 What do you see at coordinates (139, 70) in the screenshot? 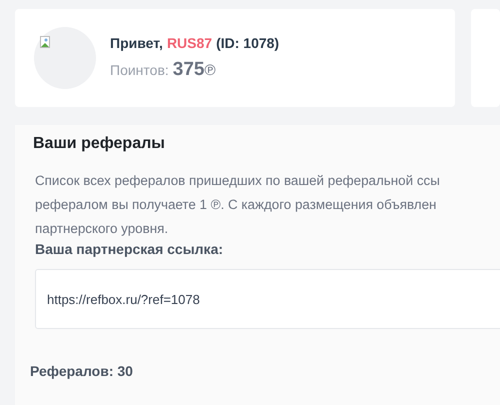
I see `points-label: Поинтов:` at bounding box center [139, 70].